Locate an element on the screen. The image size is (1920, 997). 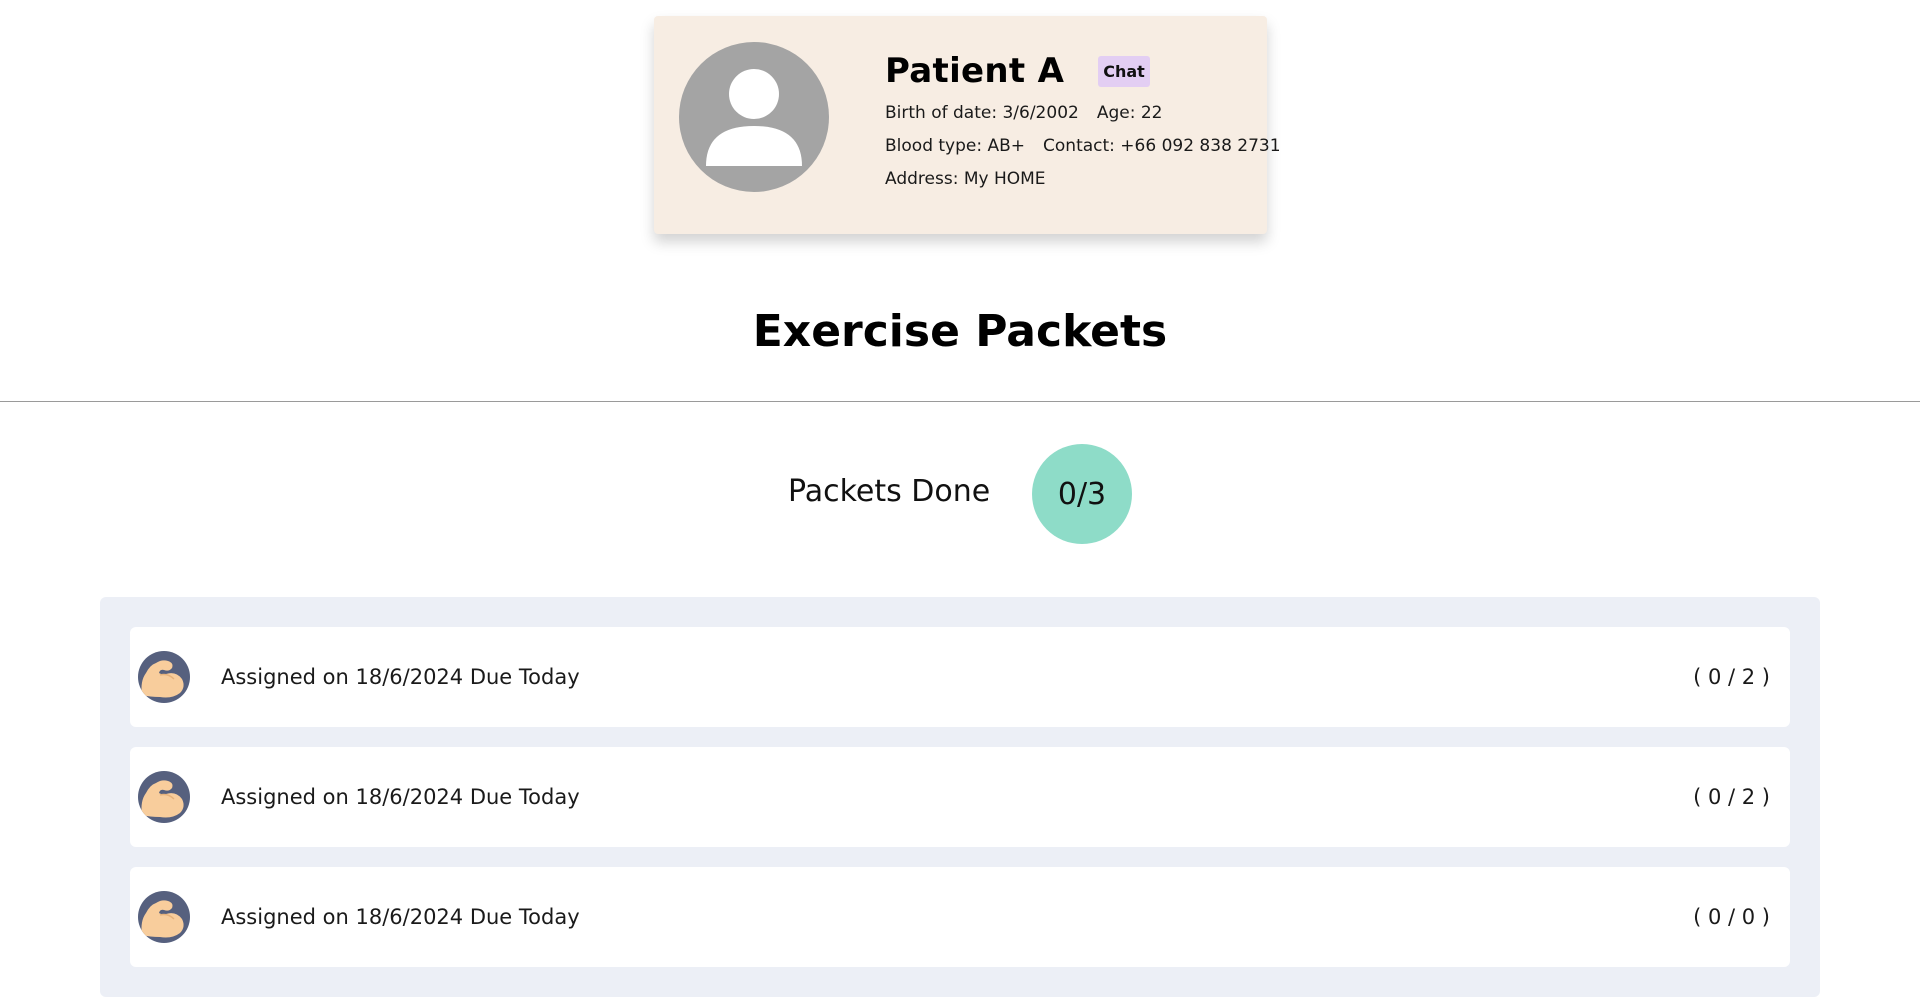
patient-name: Patient A is located at coordinates (975, 71).